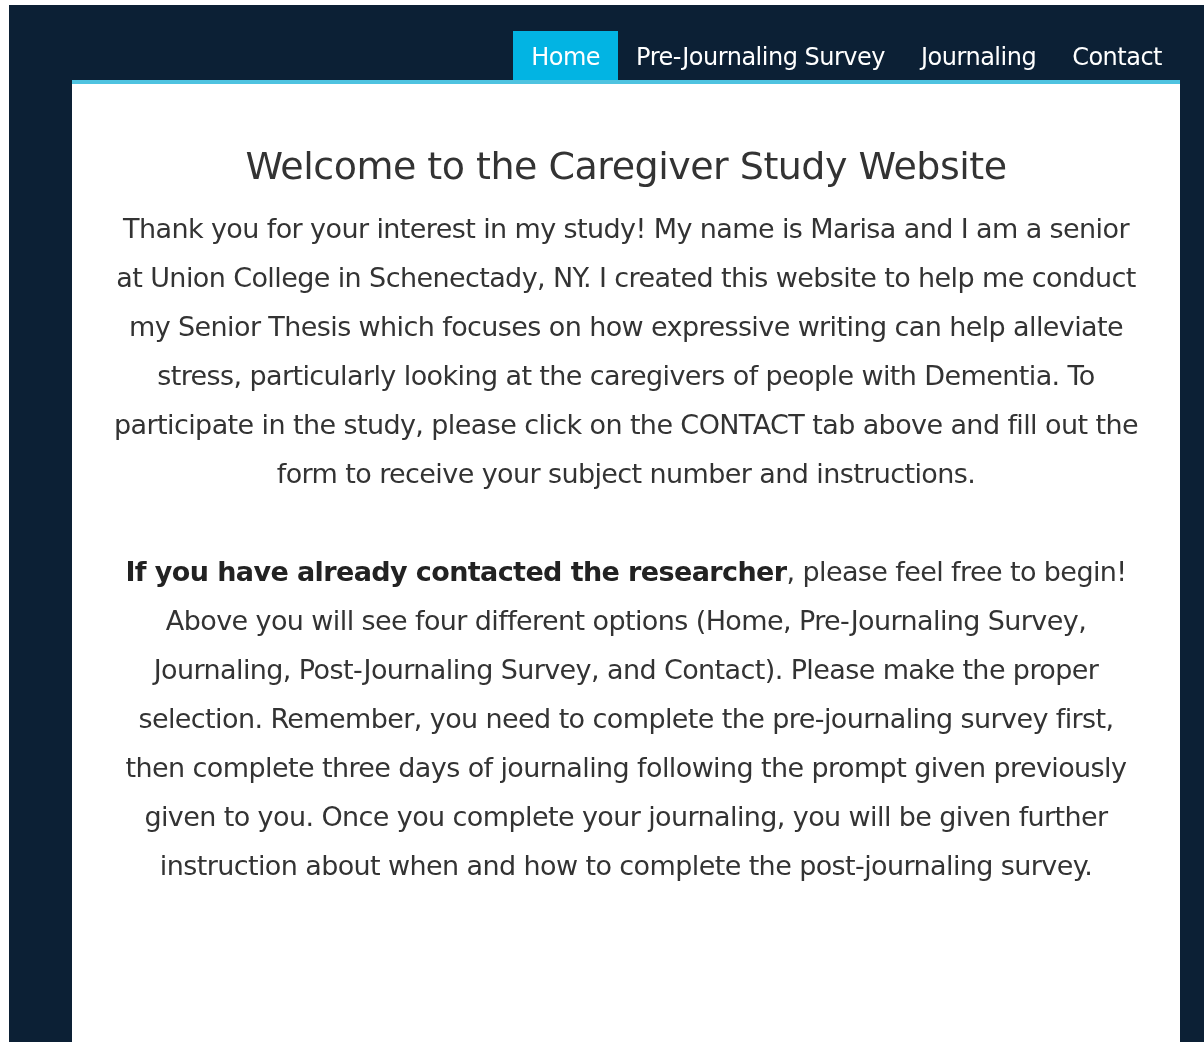  Describe the element at coordinates (626, 166) in the screenshot. I see `page-title: Welcome to the Caregiver Study Website` at that location.